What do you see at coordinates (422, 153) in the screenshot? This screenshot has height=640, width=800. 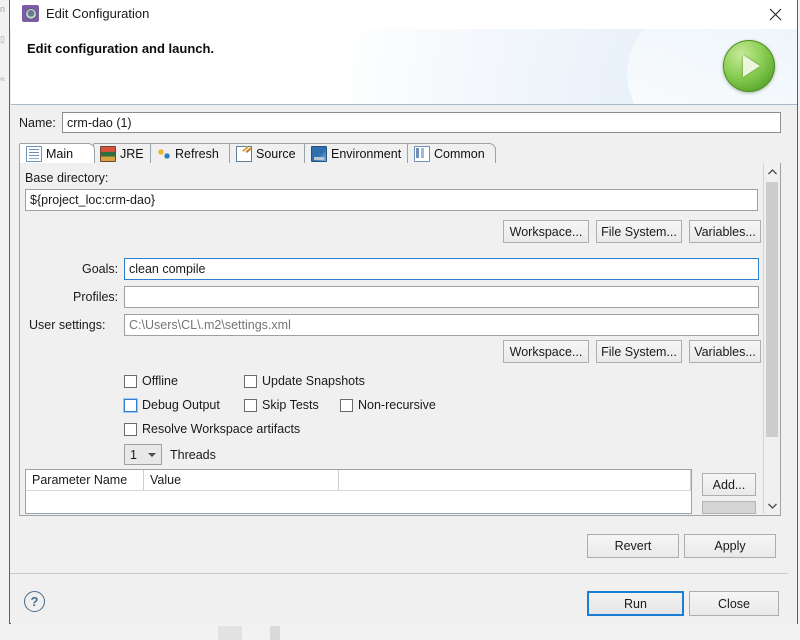 I see `common-tab-icon` at bounding box center [422, 153].